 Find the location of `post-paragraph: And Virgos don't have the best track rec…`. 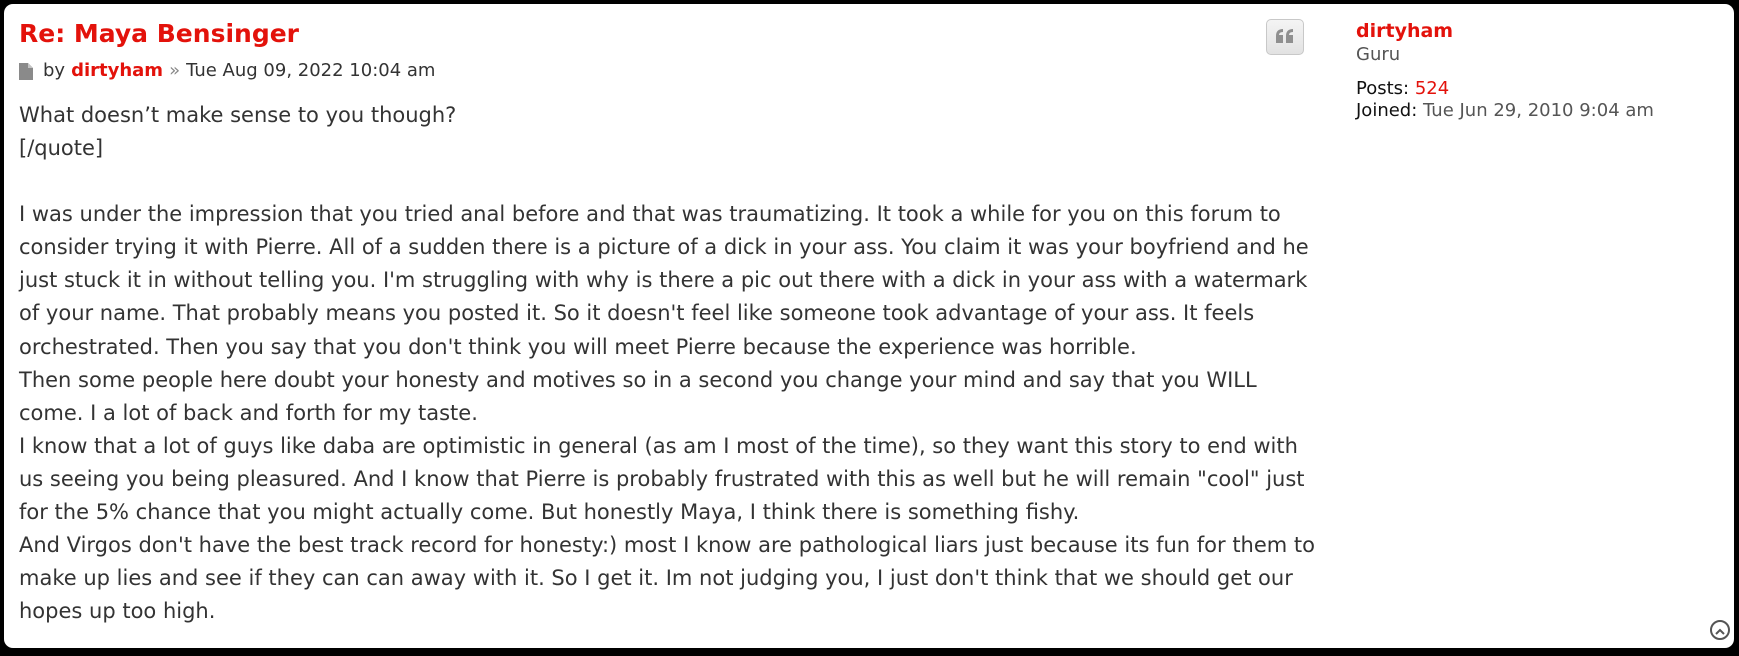

post-paragraph: And Virgos don't have the best track rec… is located at coordinates (667, 578).